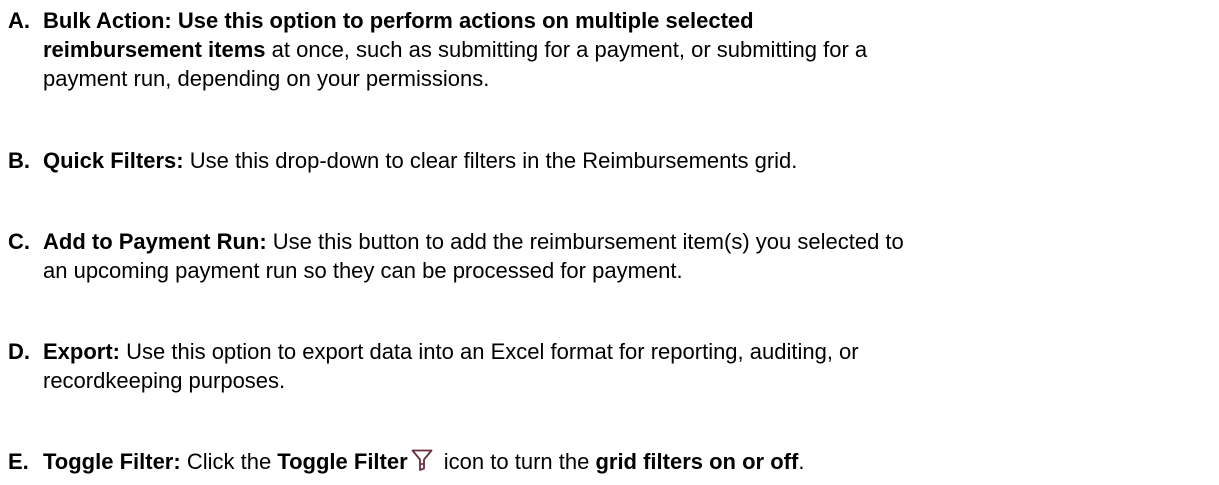 The height and width of the screenshot is (485, 1219). I want to click on item-term: Export:, so click(81, 351).